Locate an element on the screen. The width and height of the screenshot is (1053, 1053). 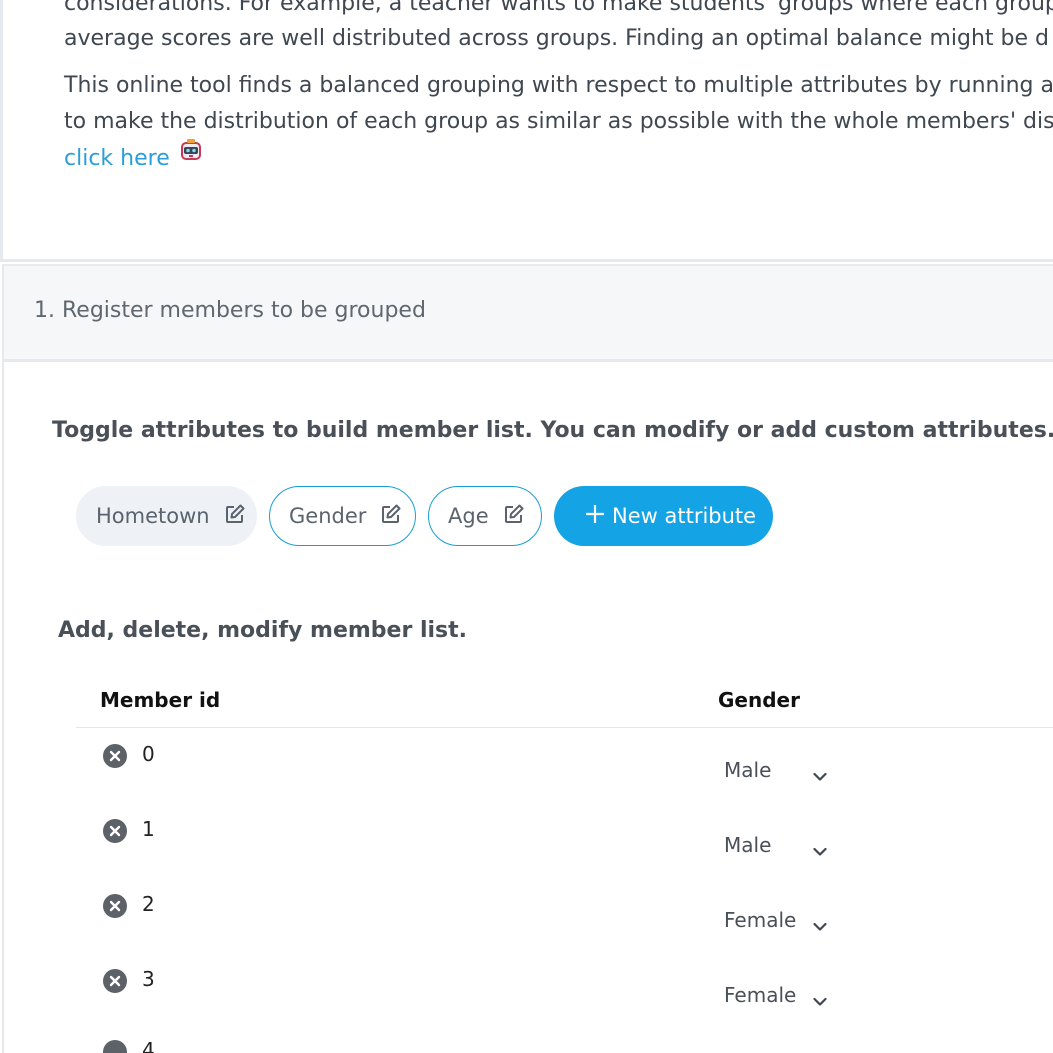
table-row: 2 Female is located at coordinates (564, 915).